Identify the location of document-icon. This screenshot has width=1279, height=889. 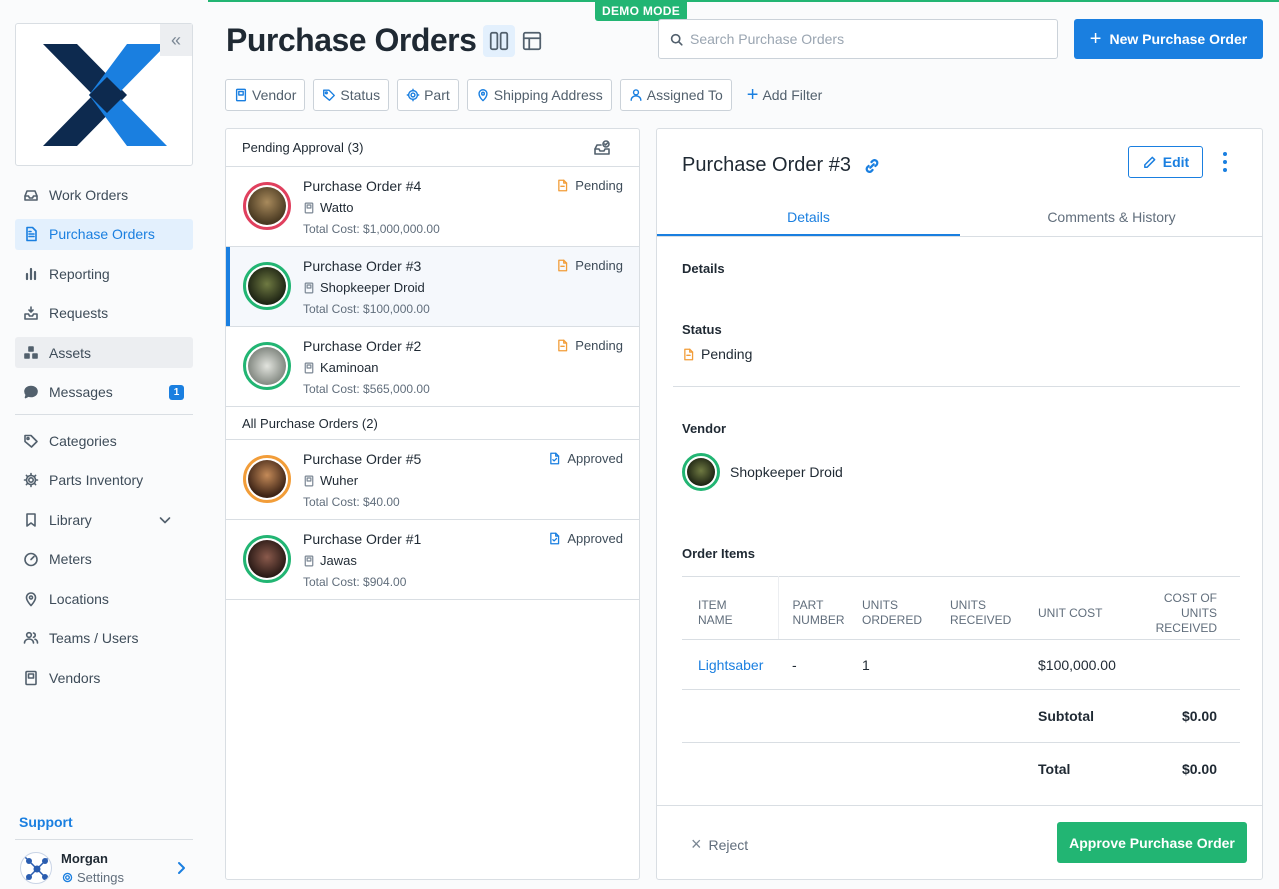
(31, 234).